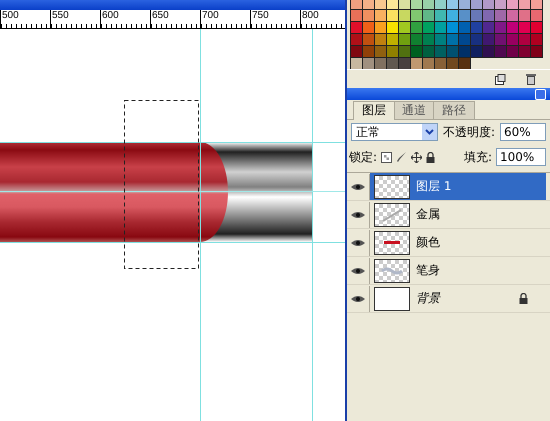 The width and height of the screenshot is (550, 421). I want to click on panel-tab: 路径, so click(454, 110).